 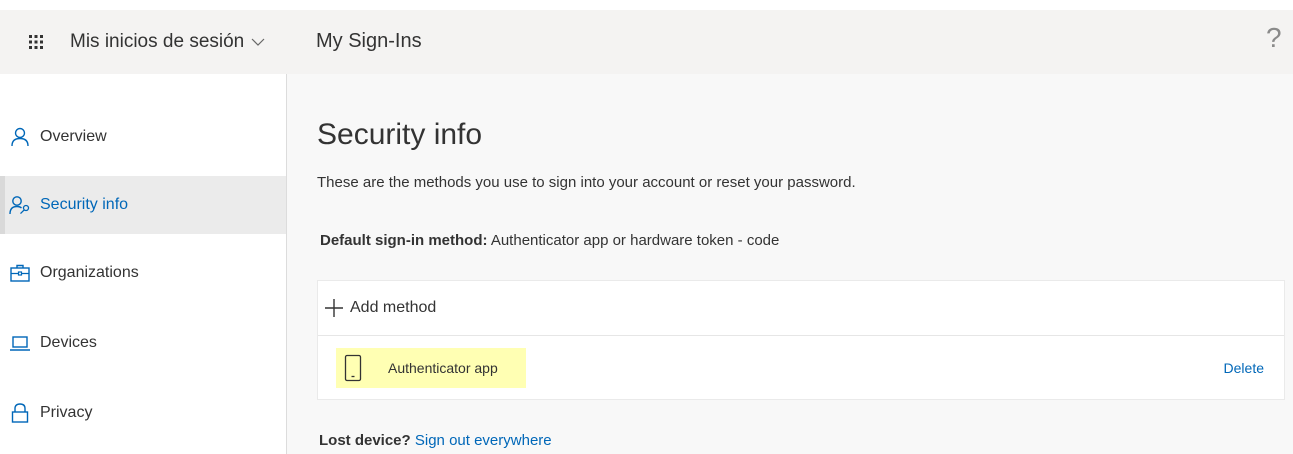 What do you see at coordinates (19, 205) in the screenshot?
I see `person-key-icon` at bounding box center [19, 205].